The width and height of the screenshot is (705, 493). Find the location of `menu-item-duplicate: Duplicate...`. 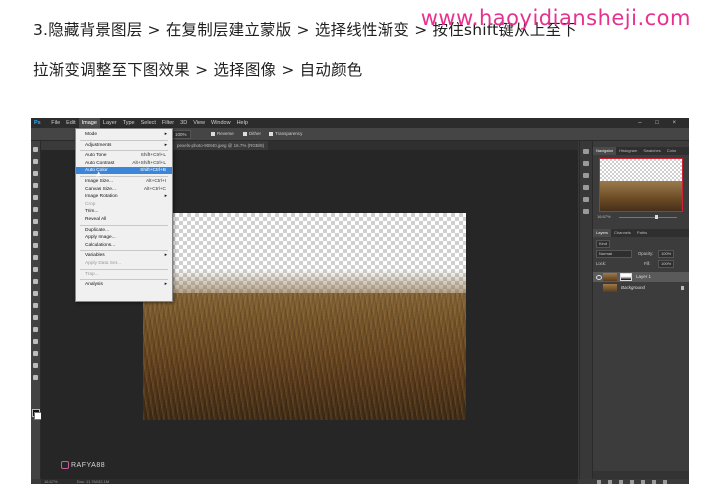

menu-item-duplicate: Duplicate... is located at coordinates (124, 230).